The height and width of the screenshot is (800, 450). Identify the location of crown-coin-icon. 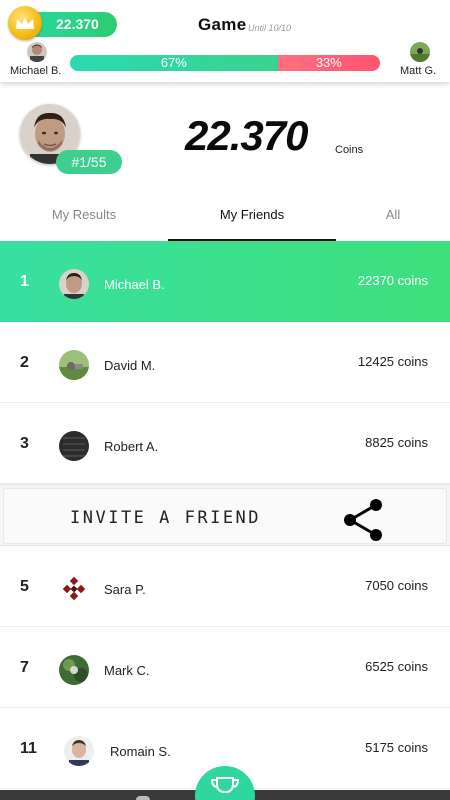
(25, 23).